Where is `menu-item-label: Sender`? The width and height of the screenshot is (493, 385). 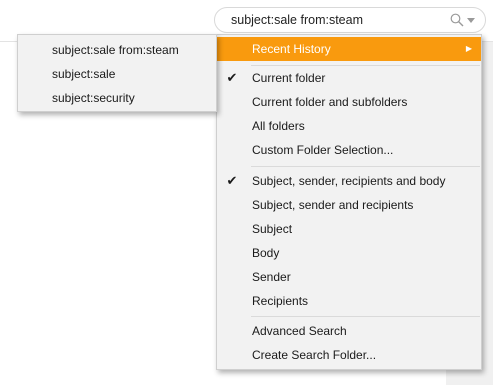
menu-item-label: Sender is located at coordinates (271, 277).